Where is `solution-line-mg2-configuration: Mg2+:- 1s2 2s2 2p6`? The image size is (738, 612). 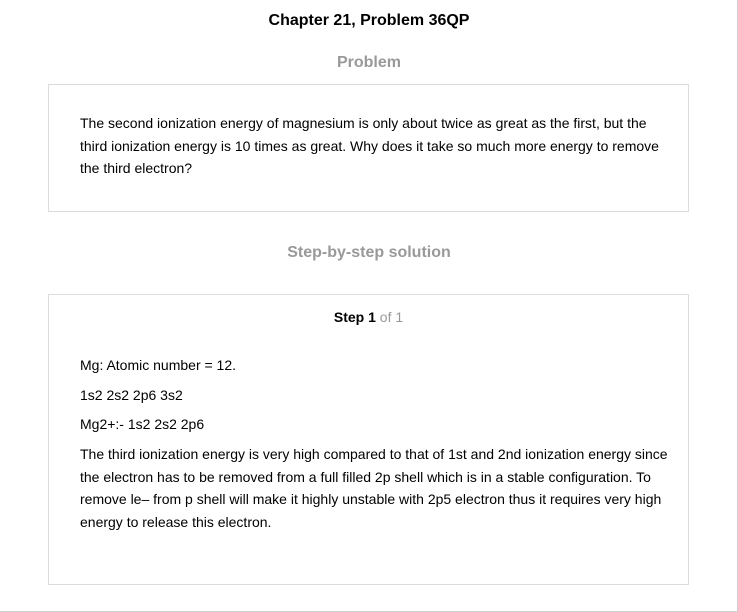 solution-line-mg2-configuration: Mg2+:- 1s2 2s2 2p6 is located at coordinates (142, 424).